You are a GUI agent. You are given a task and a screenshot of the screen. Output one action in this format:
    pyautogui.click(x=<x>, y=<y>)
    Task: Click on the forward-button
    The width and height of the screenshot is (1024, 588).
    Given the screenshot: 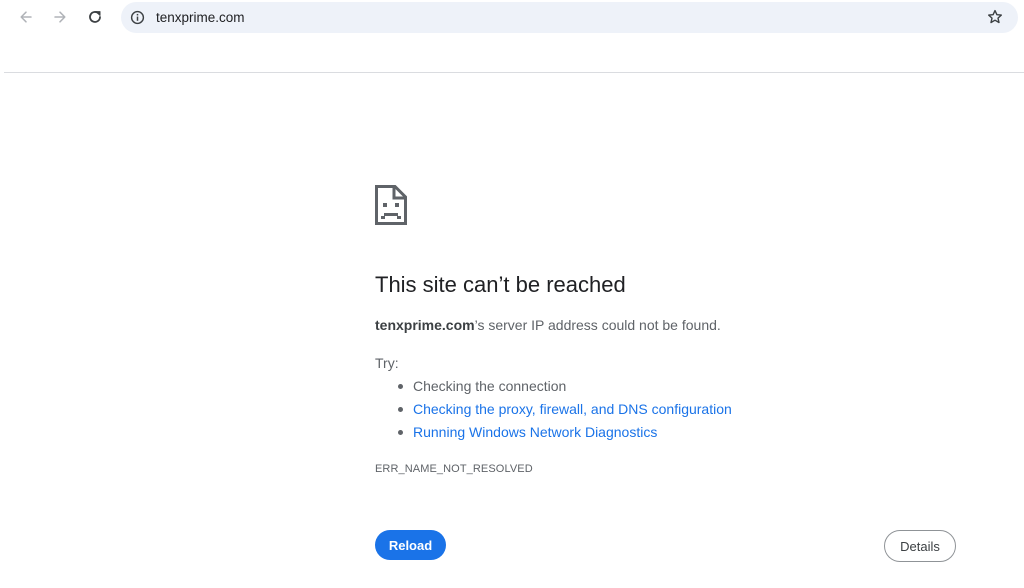 What is the action you would take?
    pyautogui.click(x=60, y=17)
    